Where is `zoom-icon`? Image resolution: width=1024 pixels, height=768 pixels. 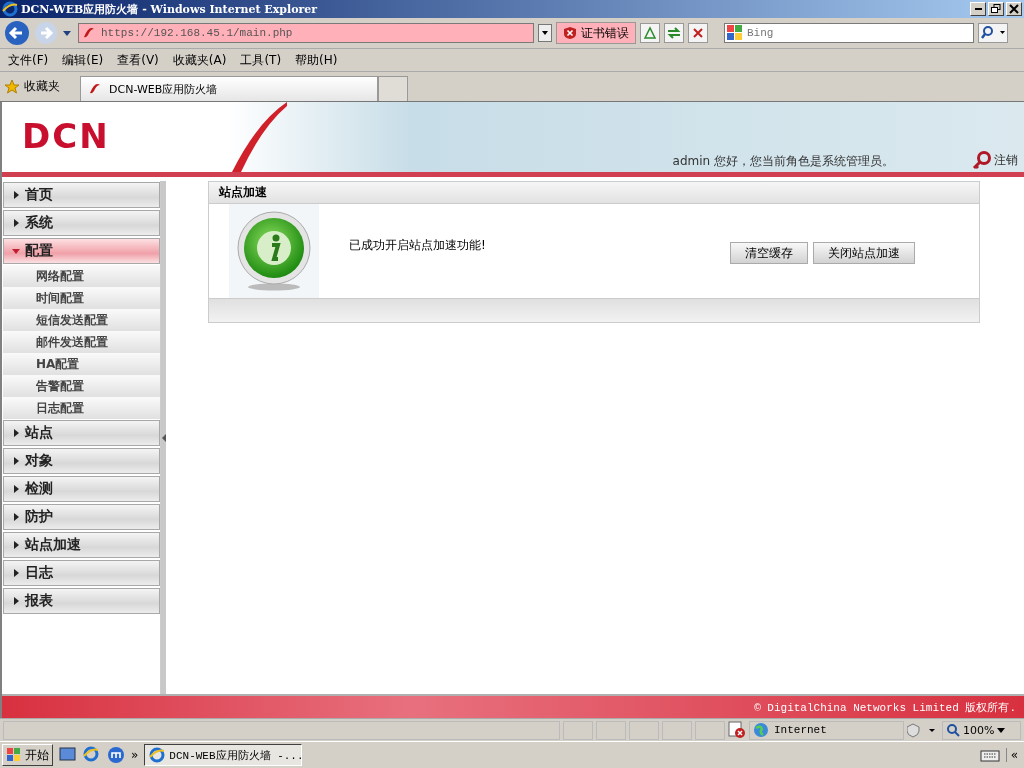 zoom-icon is located at coordinates (953, 730).